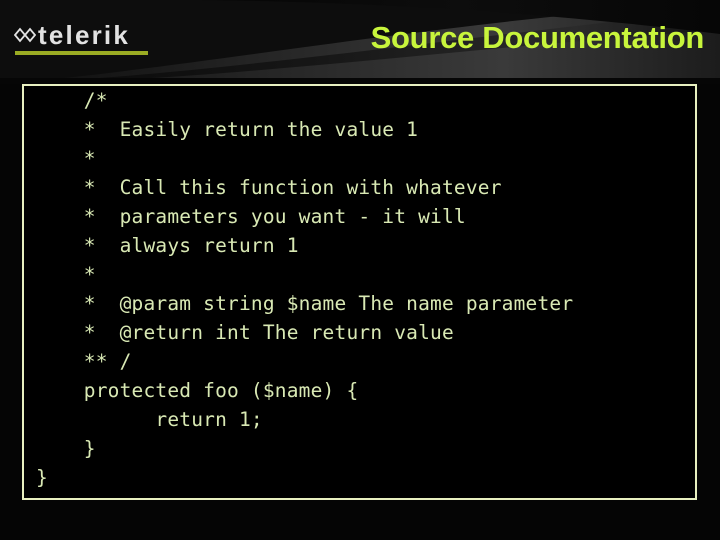 The width and height of the screenshot is (720, 540). I want to click on code-line: * @return int The return value, so click(245, 332).